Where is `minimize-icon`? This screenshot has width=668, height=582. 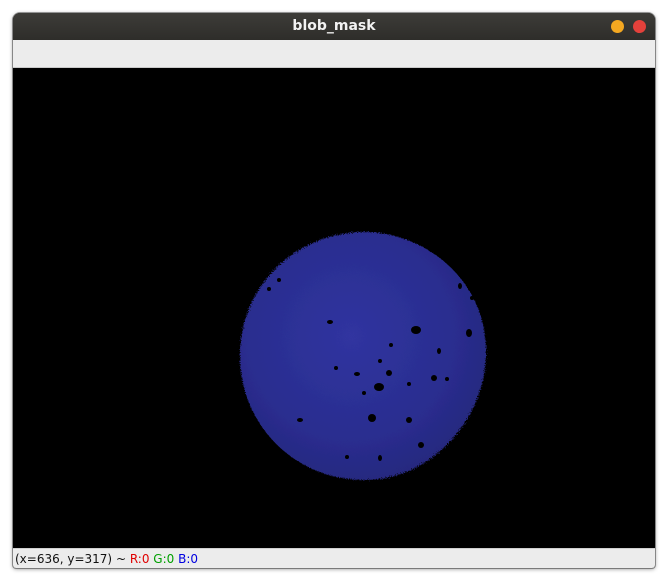 minimize-icon is located at coordinates (617, 26).